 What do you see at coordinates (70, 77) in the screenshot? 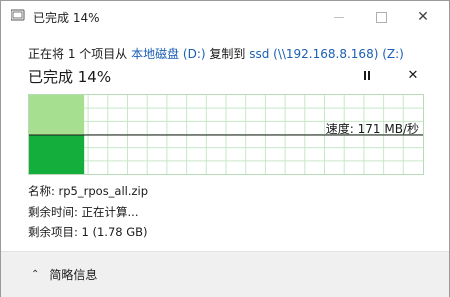
I see `progress-title: 已完成 14%` at bounding box center [70, 77].